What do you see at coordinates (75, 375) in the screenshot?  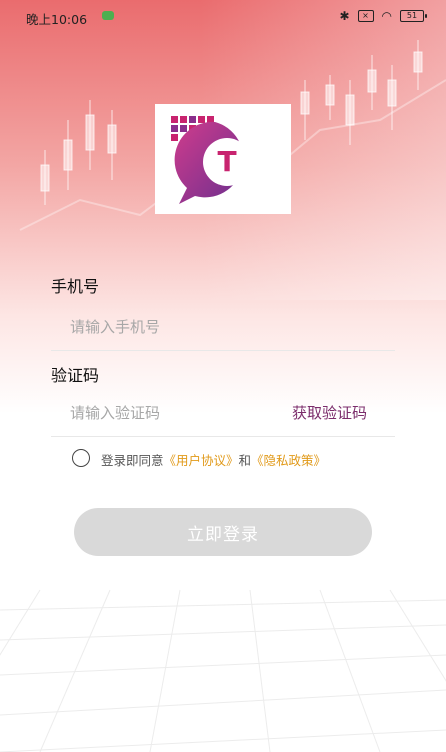 I see `code-label: 验证码` at bounding box center [75, 375].